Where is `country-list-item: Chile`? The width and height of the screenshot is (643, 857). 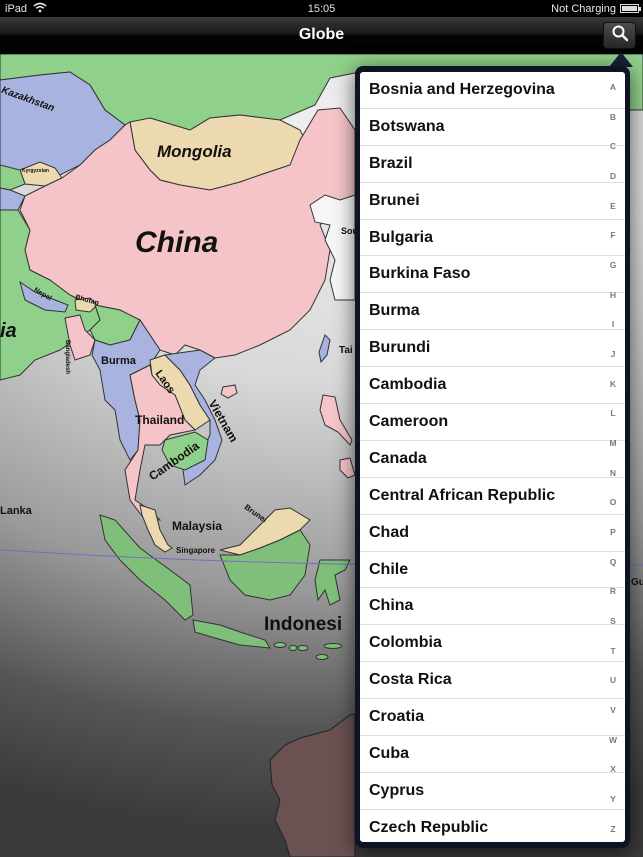
country-list-item: Chile is located at coordinates (492, 570).